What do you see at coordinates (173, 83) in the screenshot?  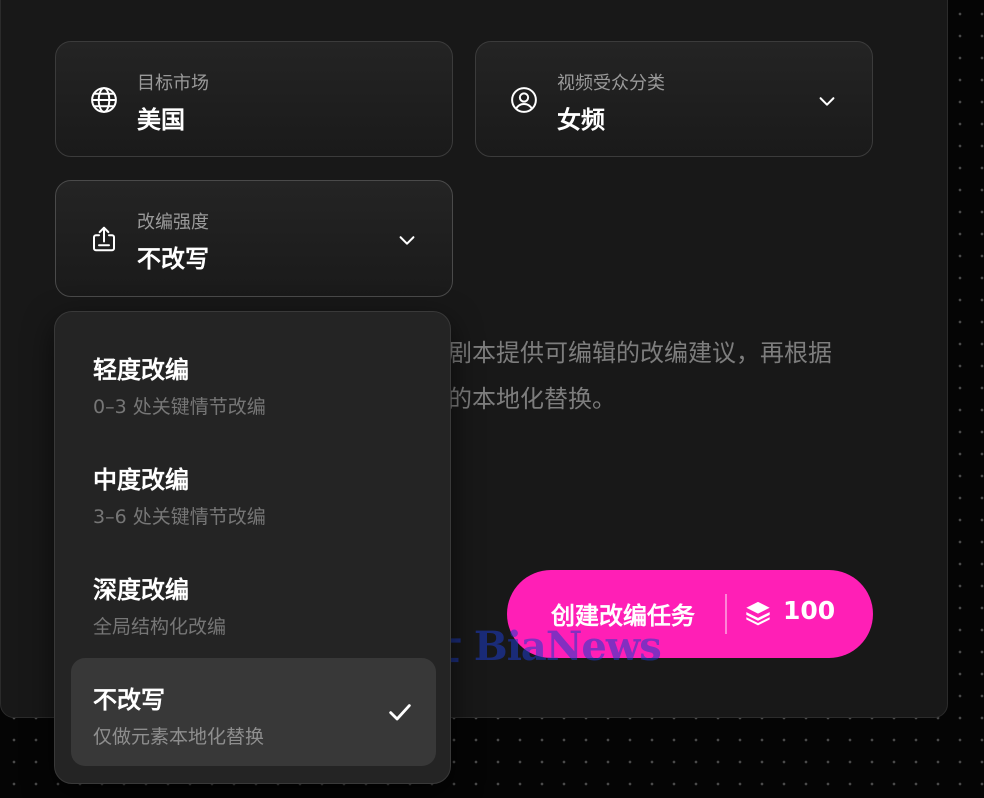 I see `target-market-label: 目标市场` at bounding box center [173, 83].